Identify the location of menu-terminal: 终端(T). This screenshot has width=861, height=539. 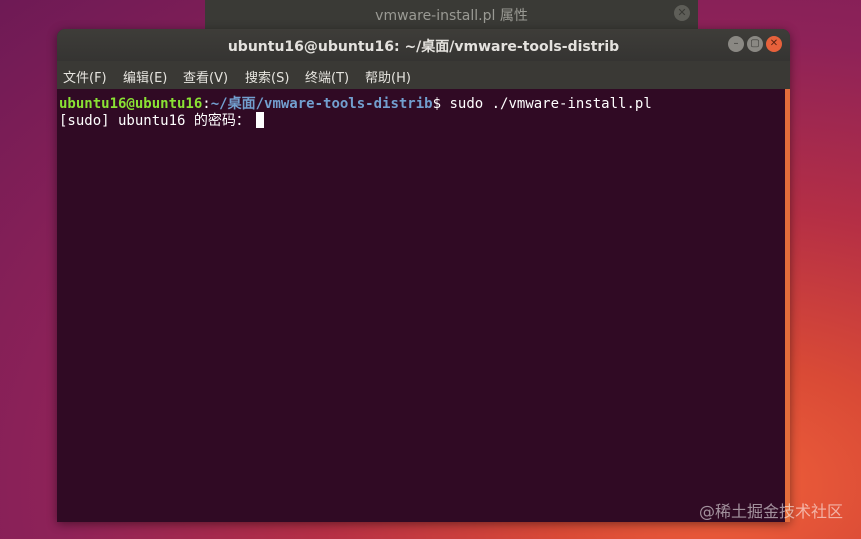
(327, 76).